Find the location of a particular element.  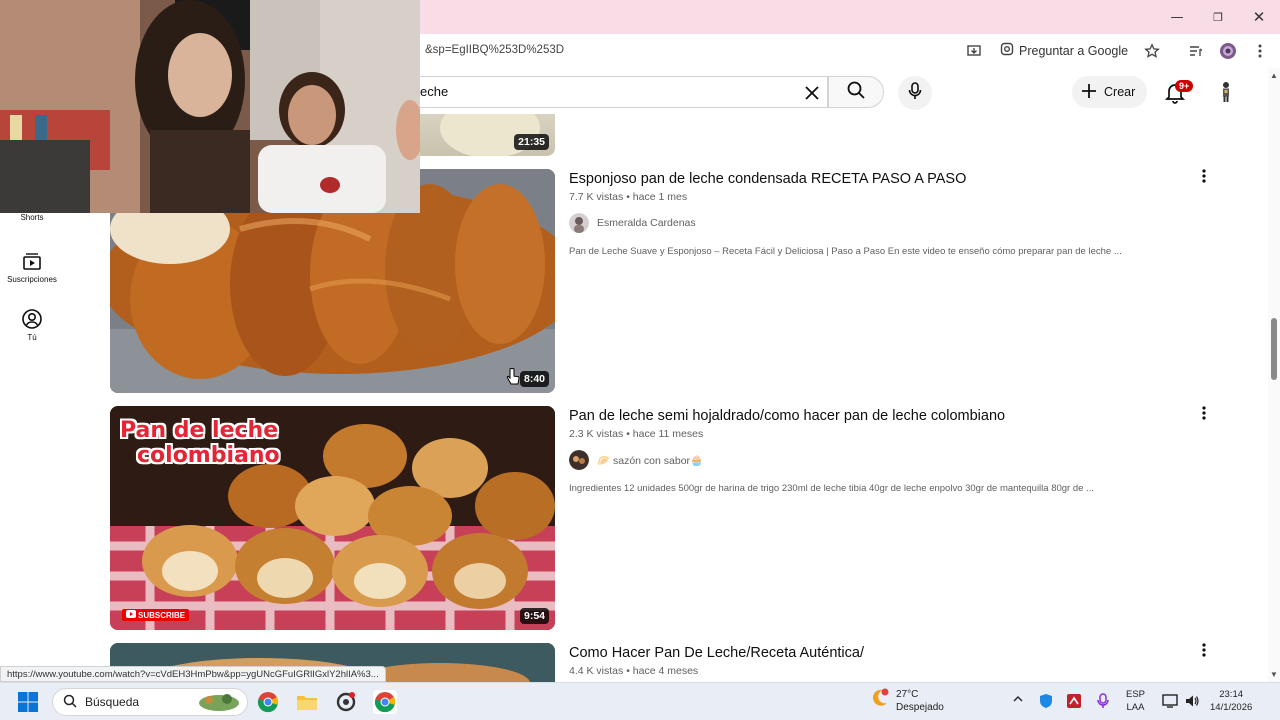

close-window-button: ✕ is located at coordinates (1259, 17).